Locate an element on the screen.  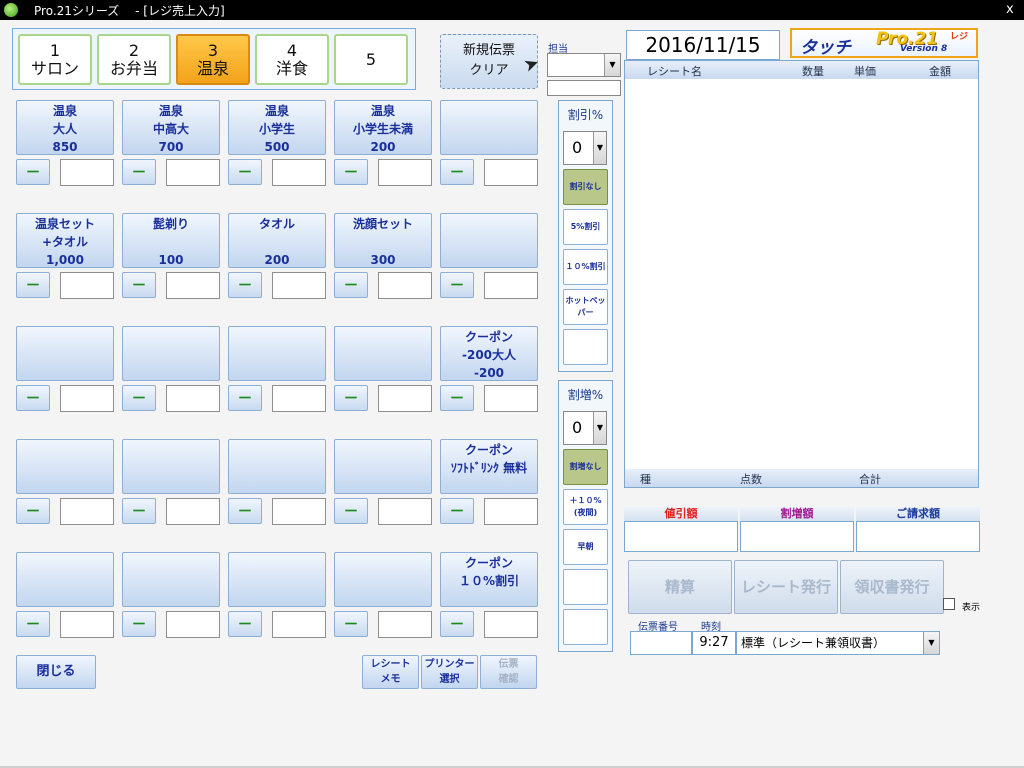
receipt-memo-button: レシート メモ is located at coordinates (390, 672).